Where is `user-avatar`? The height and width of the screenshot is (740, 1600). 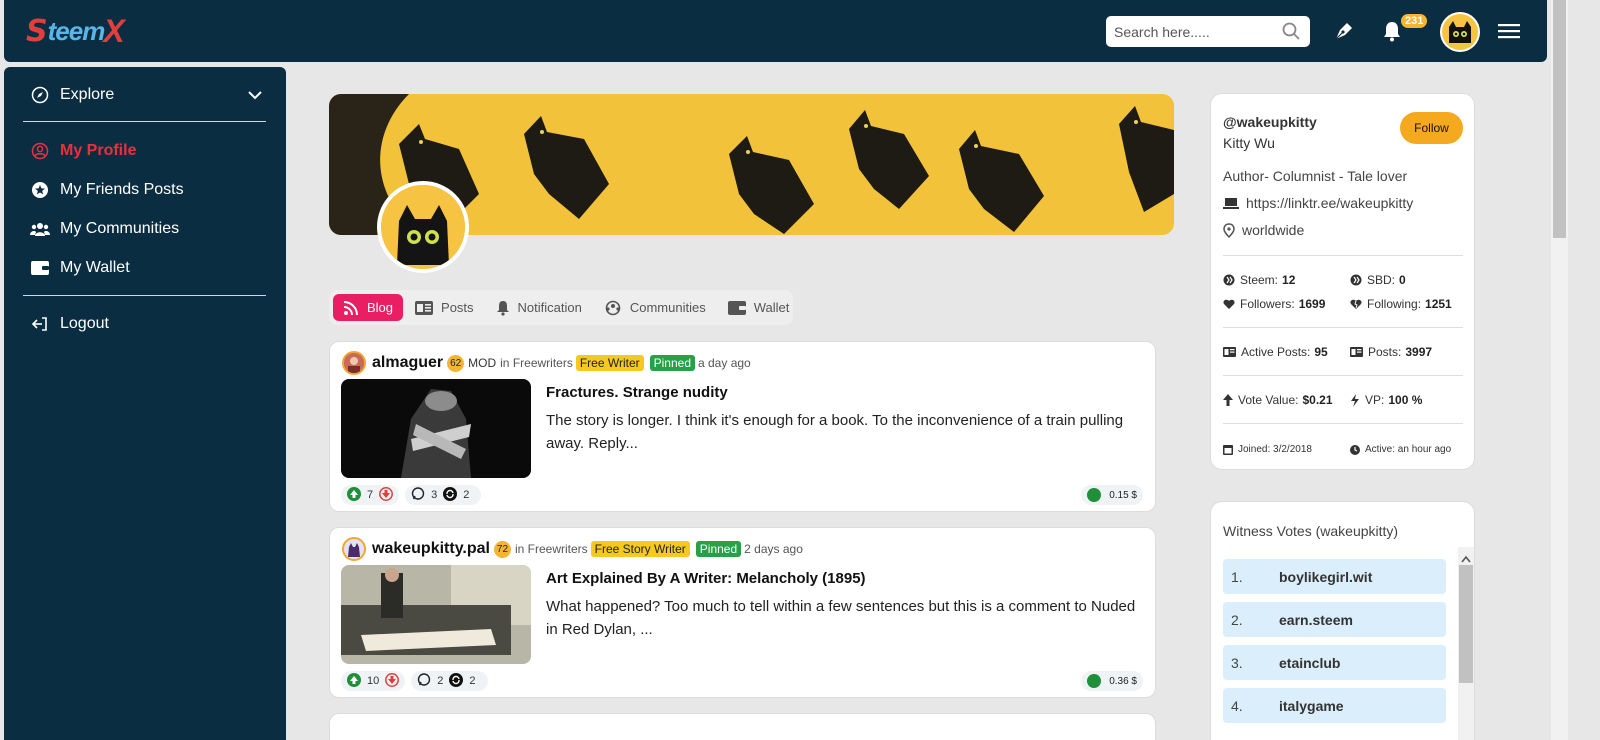 user-avatar is located at coordinates (1460, 32).